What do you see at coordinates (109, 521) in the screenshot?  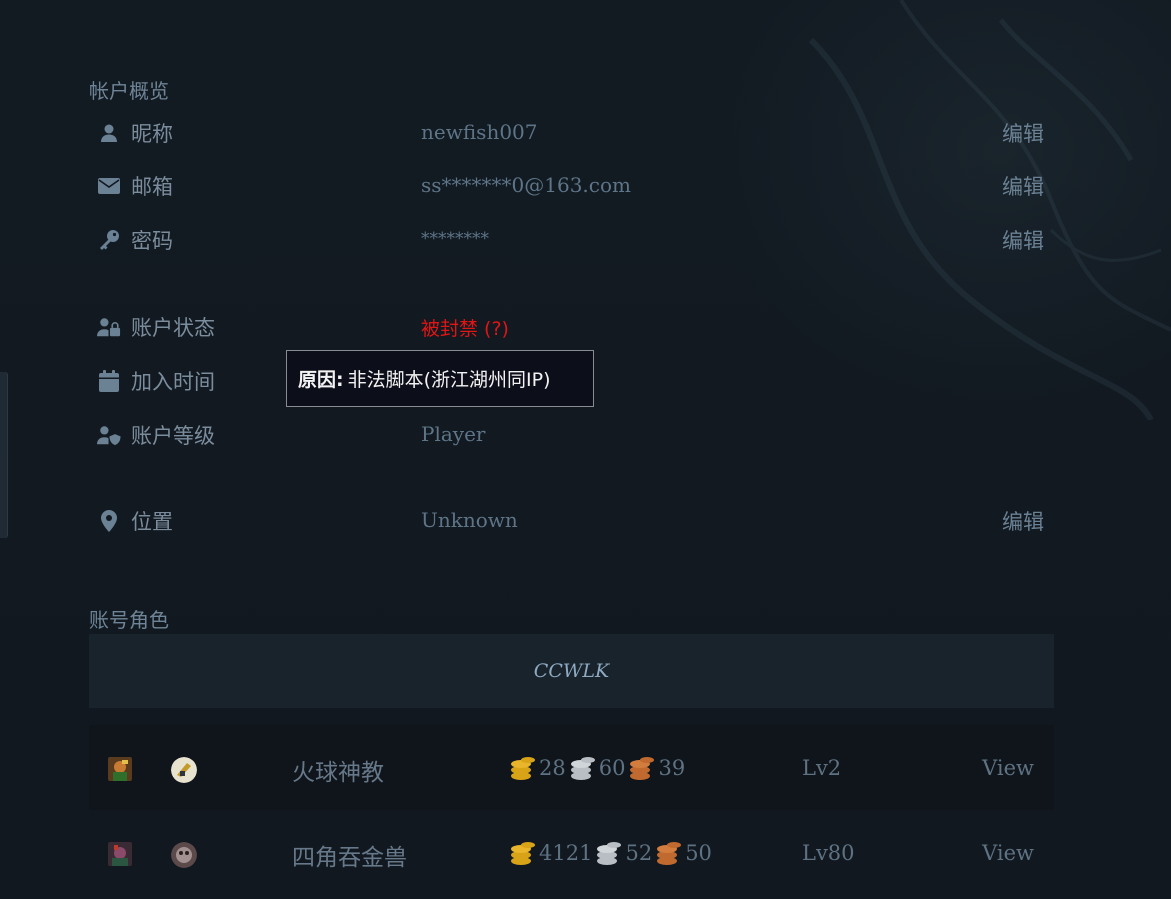 I see `map-marker-icon` at bounding box center [109, 521].